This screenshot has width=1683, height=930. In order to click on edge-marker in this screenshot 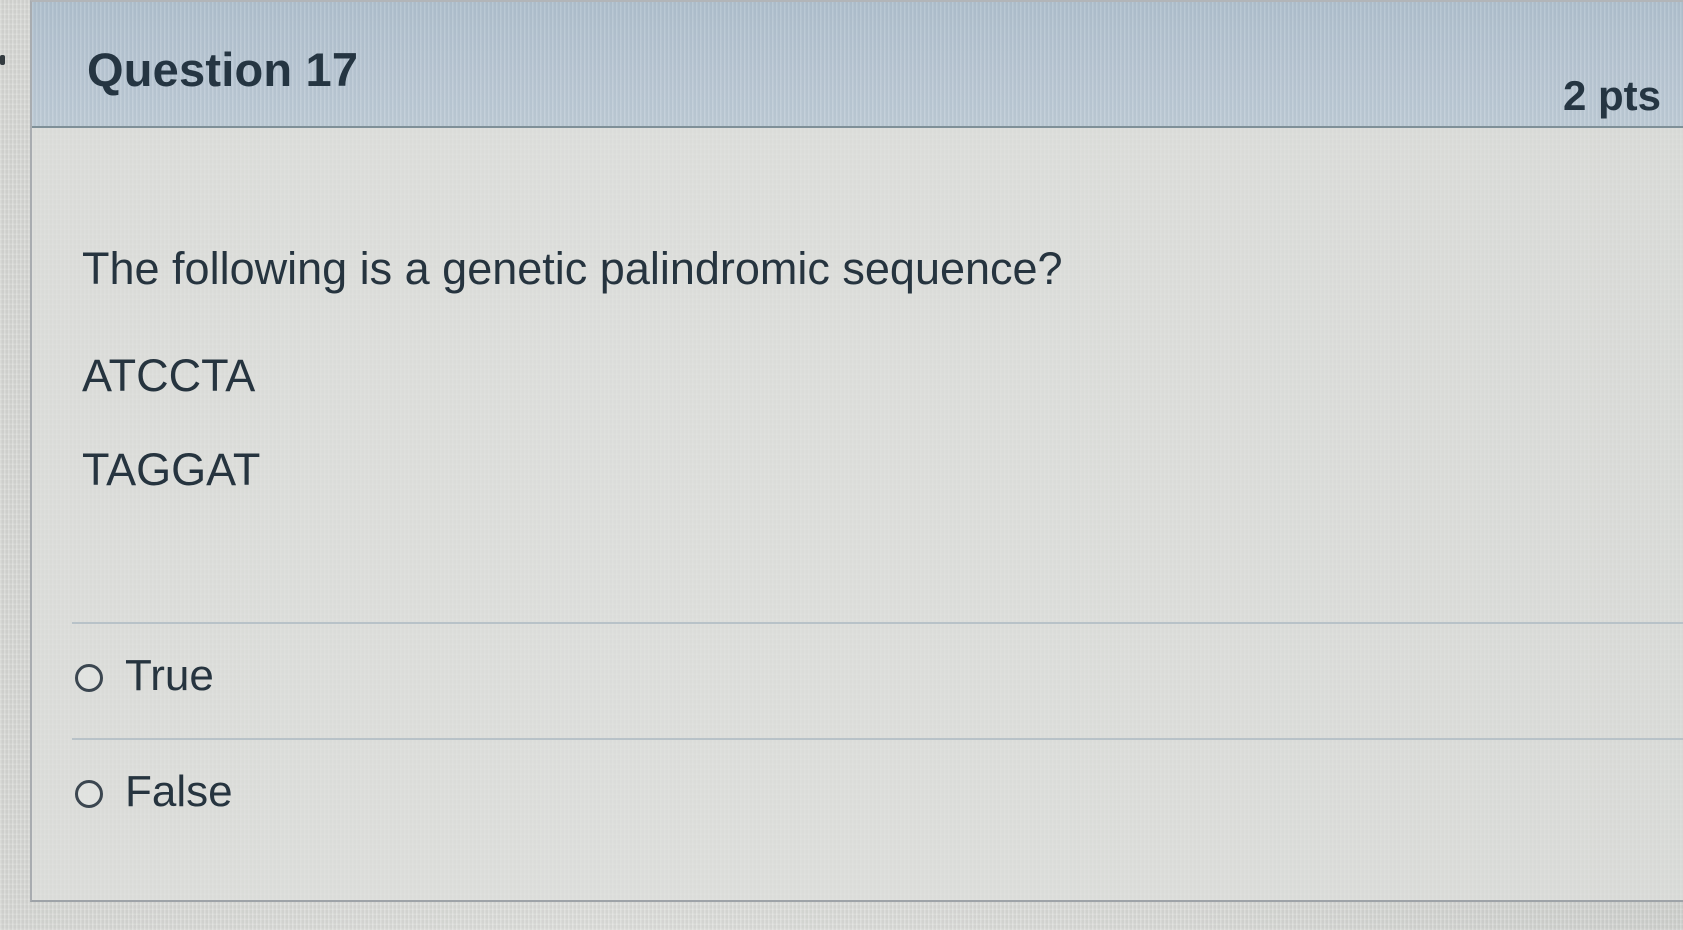, I will do `click(2, 60)`.